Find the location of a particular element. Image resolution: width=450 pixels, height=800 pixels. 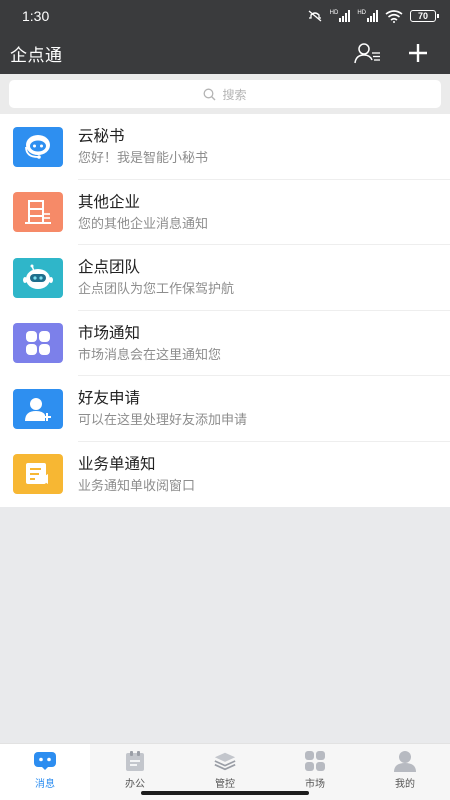

list-item-other-enterprise: 其他企业 您的其他企业消息通知 is located at coordinates (225, 213).